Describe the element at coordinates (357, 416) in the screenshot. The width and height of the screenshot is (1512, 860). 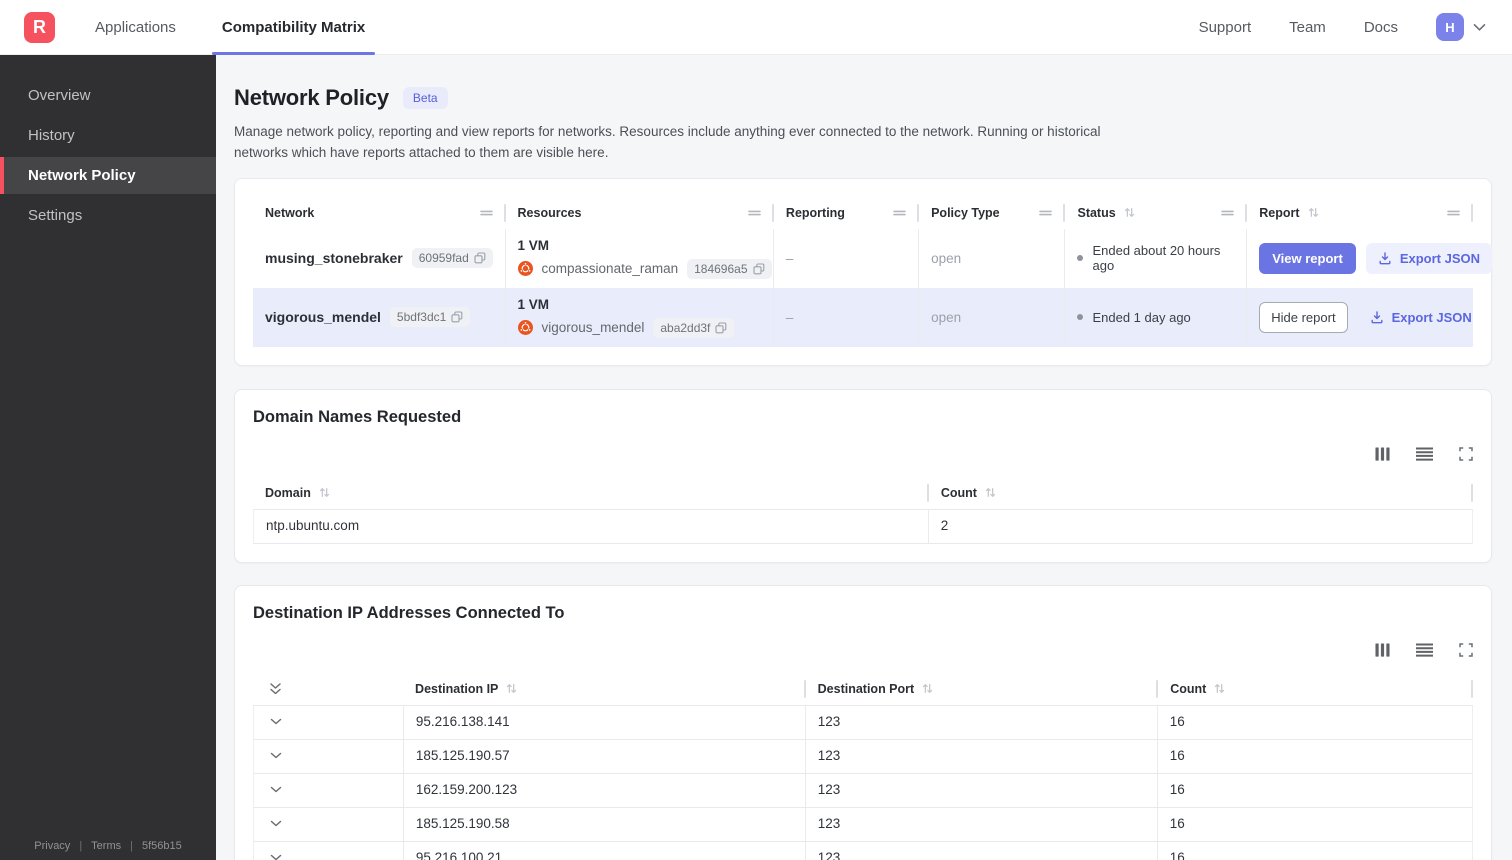
I see `domains-card-title: Domain Names Requested` at that location.